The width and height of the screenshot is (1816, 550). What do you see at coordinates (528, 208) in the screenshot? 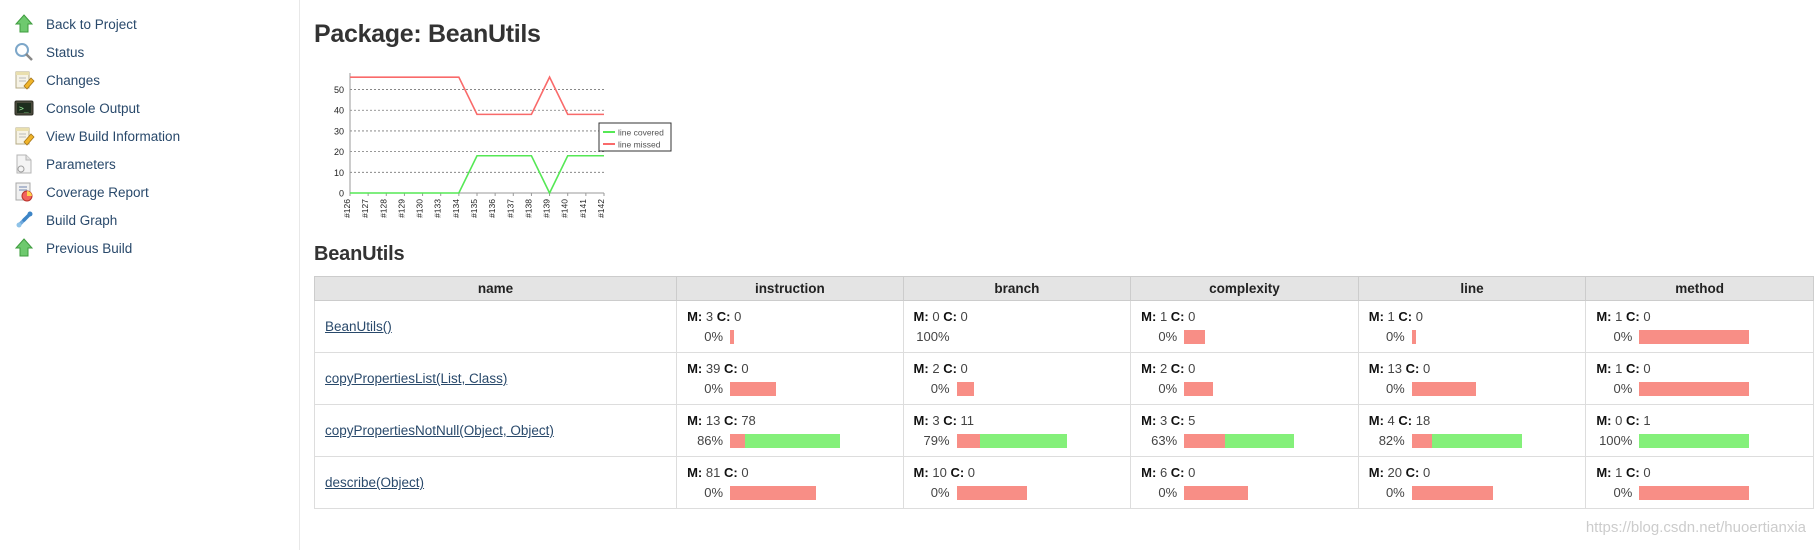
I see `chart-x-tick-label: #138` at bounding box center [528, 208].